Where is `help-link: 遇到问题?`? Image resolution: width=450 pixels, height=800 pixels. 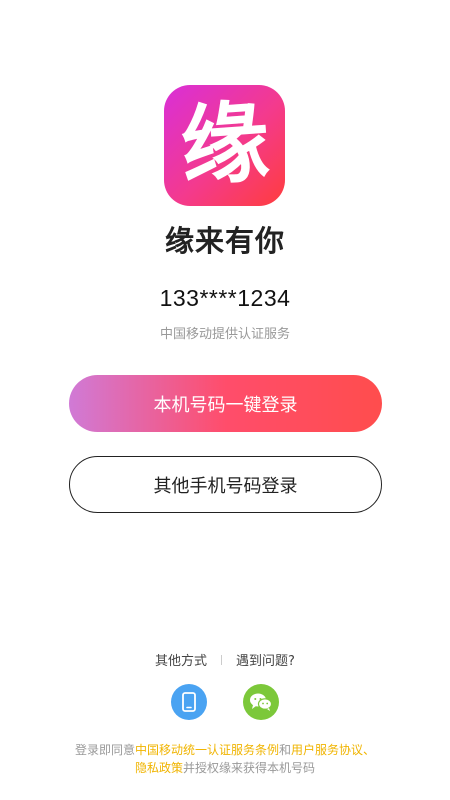 help-link: 遇到问题? is located at coordinates (265, 659).